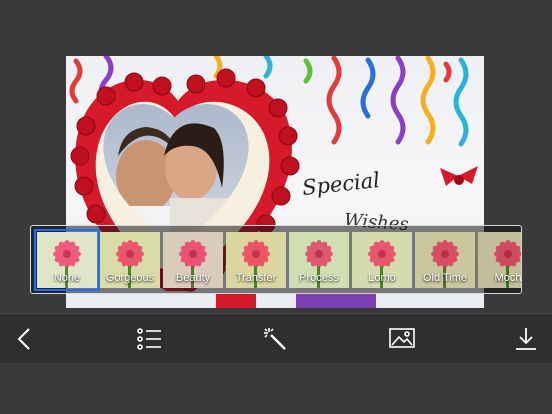  Describe the element at coordinates (500, 260) in the screenshot. I see `filter-item: Moch` at that location.